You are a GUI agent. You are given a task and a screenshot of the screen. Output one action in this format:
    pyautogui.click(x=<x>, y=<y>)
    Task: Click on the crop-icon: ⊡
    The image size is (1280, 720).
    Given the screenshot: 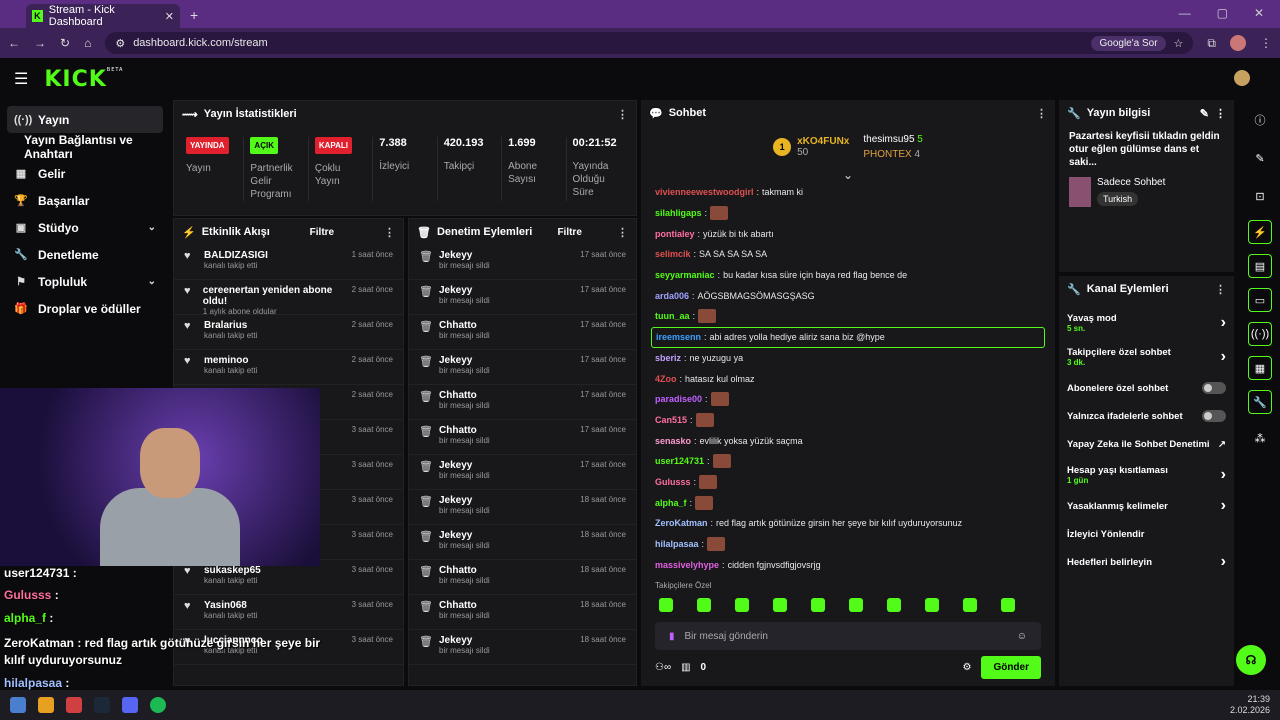 What is the action you would take?
    pyautogui.click(x=1260, y=196)
    